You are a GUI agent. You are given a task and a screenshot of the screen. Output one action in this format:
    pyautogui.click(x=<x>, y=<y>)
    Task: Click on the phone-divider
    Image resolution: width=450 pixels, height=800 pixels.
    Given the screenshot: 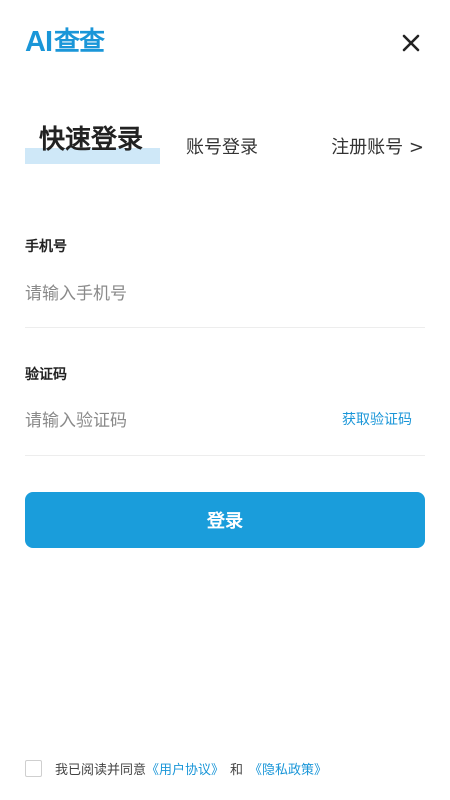 What is the action you would take?
    pyautogui.click(x=225, y=327)
    